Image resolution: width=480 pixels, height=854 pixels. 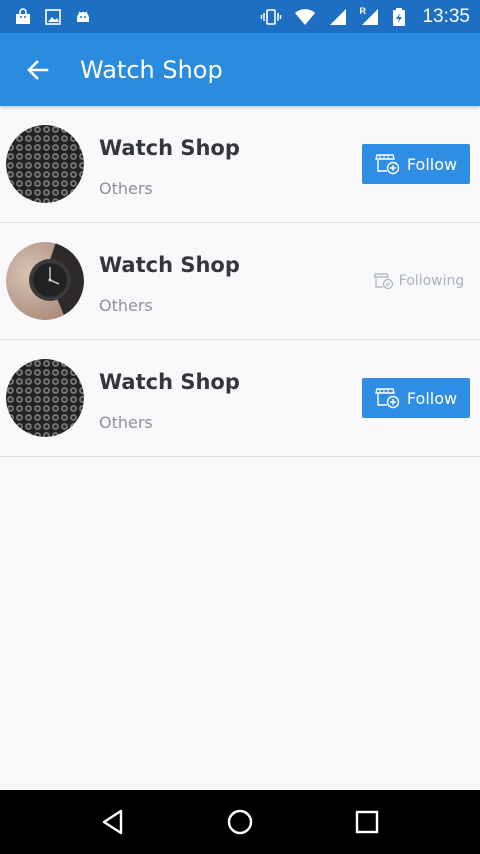 What do you see at coordinates (338, 17) in the screenshot?
I see `signal-icon` at bounding box center [338, 17].